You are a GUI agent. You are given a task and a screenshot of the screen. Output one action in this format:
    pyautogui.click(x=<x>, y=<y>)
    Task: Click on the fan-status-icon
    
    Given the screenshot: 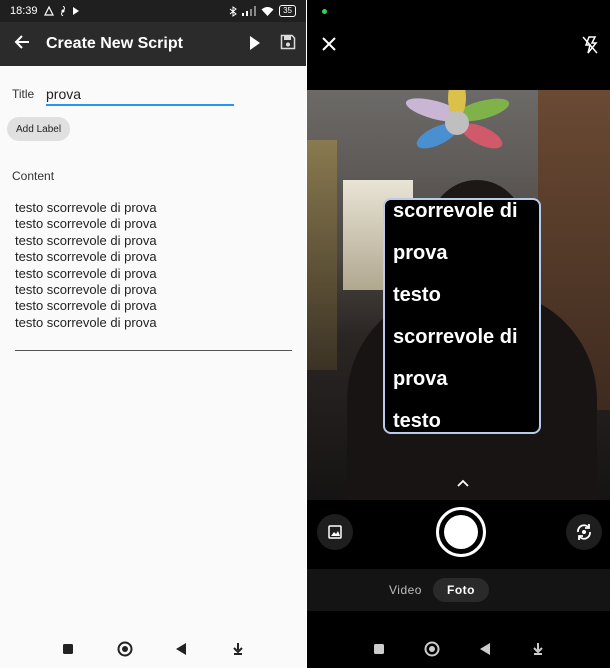 What is the action you would take?
    pyautogui.click(x=62, y=11)
    